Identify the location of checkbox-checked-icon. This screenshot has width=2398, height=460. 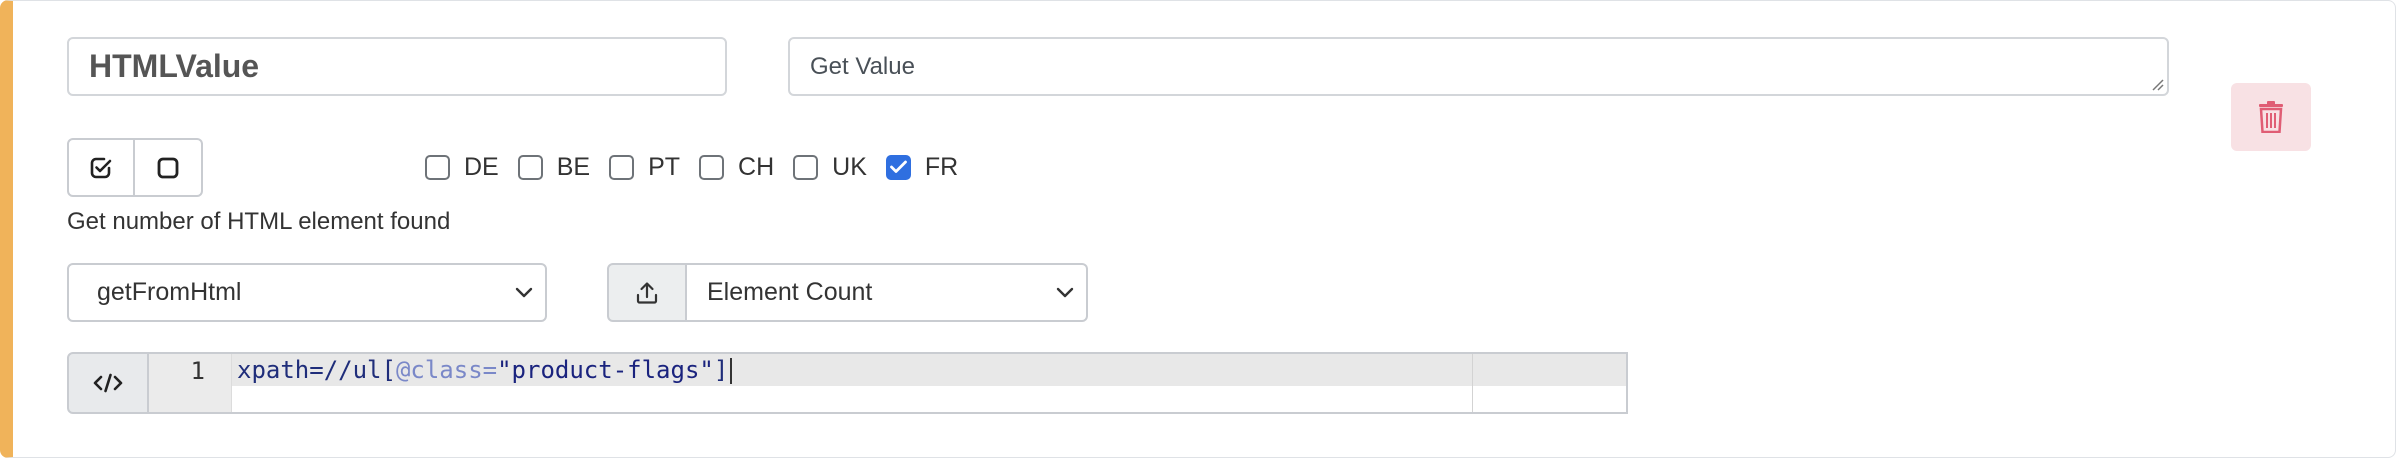
(101, 167).